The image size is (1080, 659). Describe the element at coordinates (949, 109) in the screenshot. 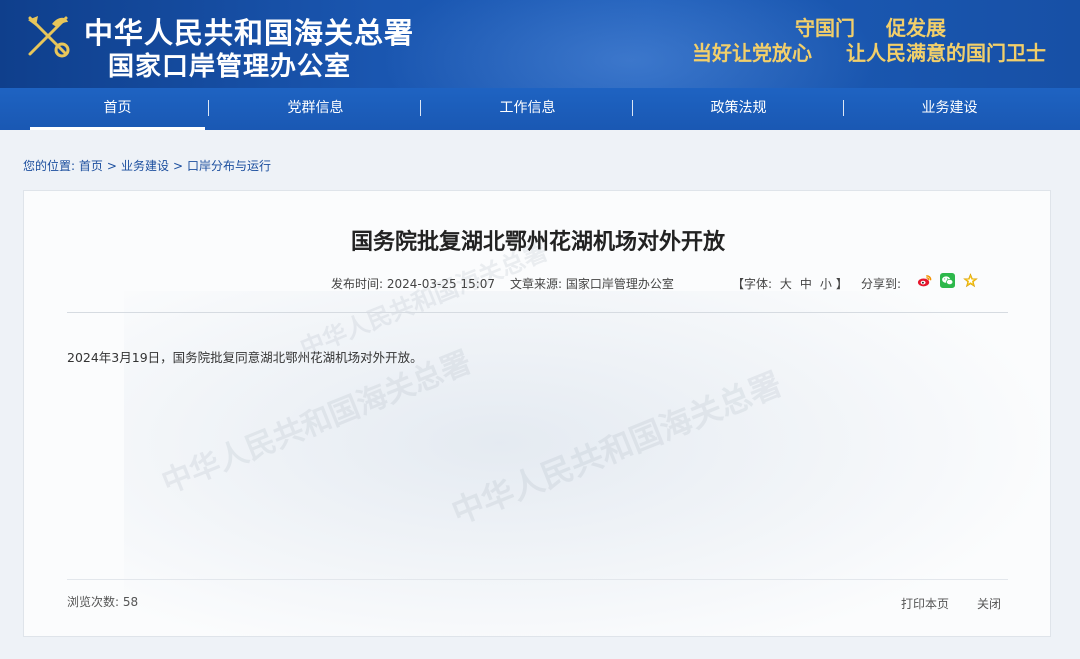

I see `nav-item-business: 业务建设` at that location.